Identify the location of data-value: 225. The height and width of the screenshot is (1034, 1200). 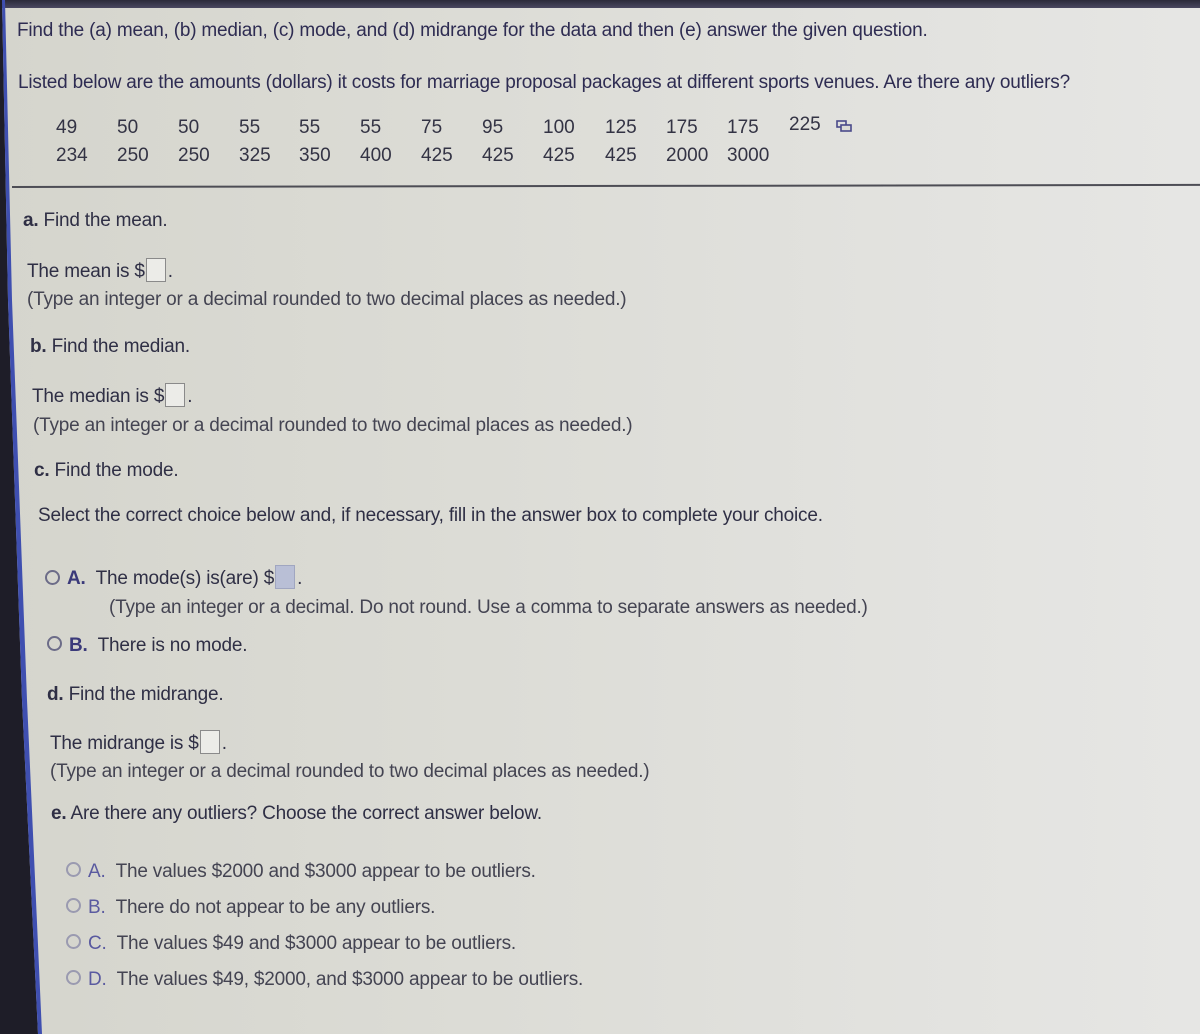
(805, 124).